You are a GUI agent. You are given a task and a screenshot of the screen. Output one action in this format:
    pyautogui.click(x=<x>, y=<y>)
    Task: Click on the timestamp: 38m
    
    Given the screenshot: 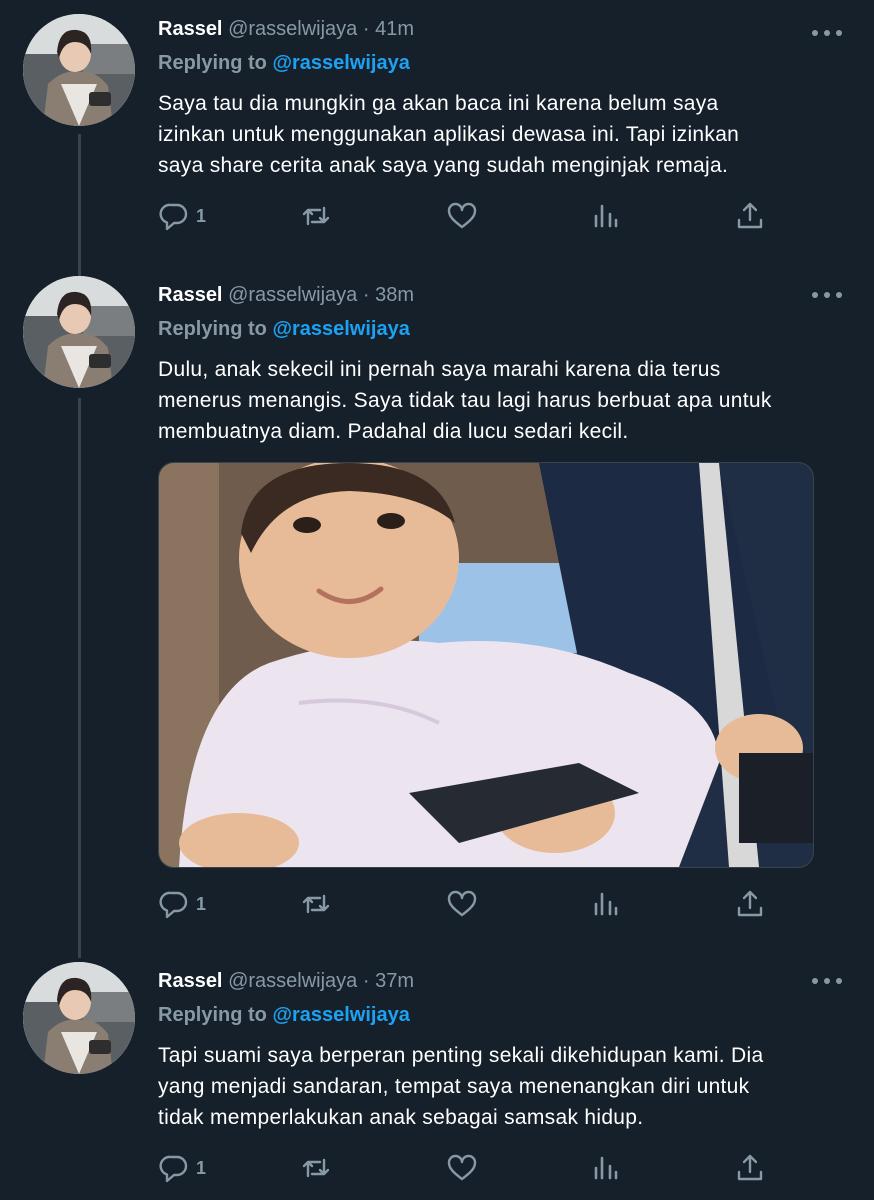 What is the action you would take?
    pyautogui.click(x=394, y=295)
    